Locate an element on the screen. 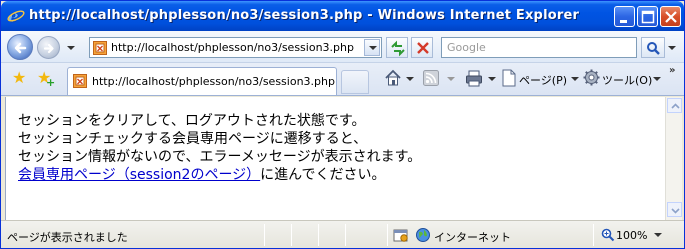 Image resolution: width=685 pixels, height=249 pixels. feeds-icon is located at coordinates (431, 78).